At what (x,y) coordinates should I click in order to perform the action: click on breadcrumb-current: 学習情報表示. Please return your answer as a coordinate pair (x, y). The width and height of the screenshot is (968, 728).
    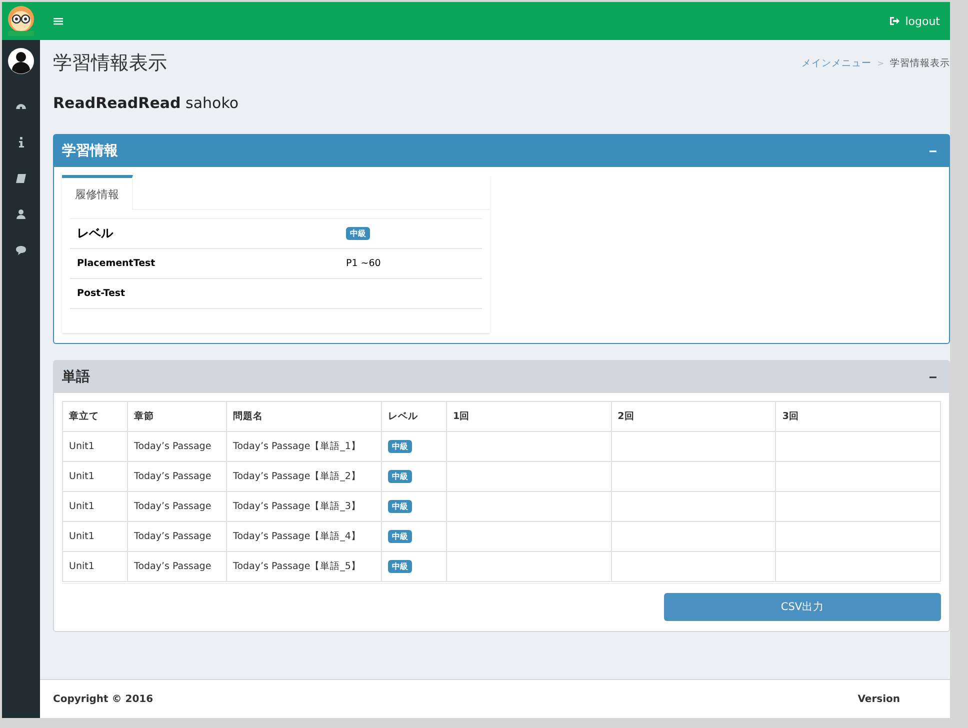
    Looking at the image, I should click on (920, 63).